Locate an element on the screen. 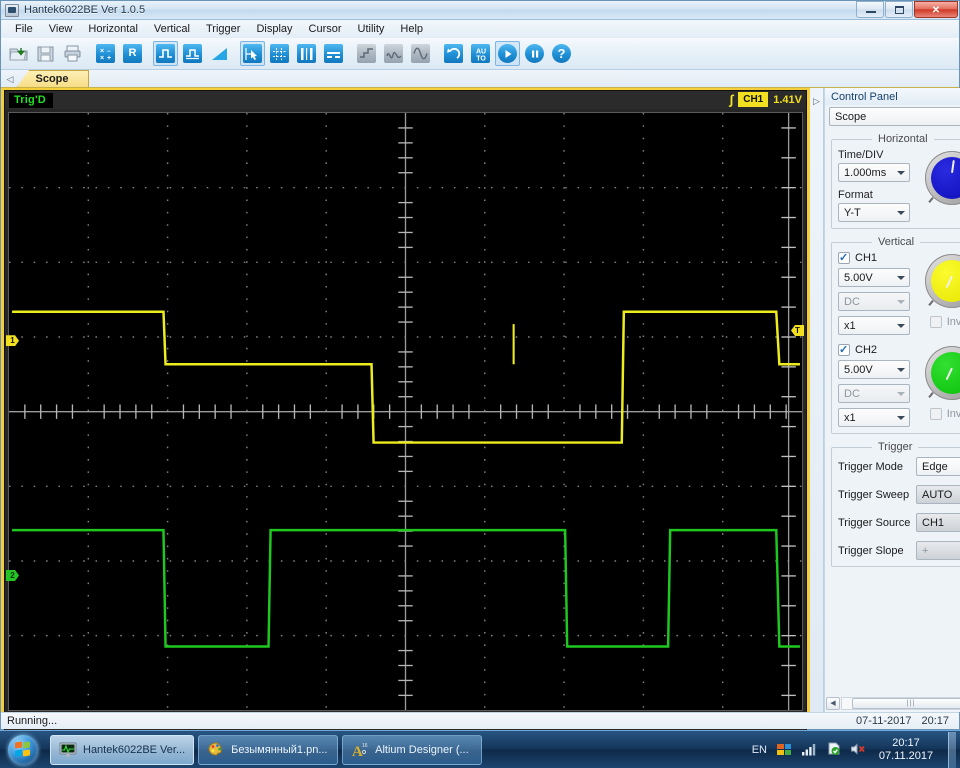 The width and height of the screenshot is (960, 768). trigger-slope-select: + is located at coordinates (938, 550).